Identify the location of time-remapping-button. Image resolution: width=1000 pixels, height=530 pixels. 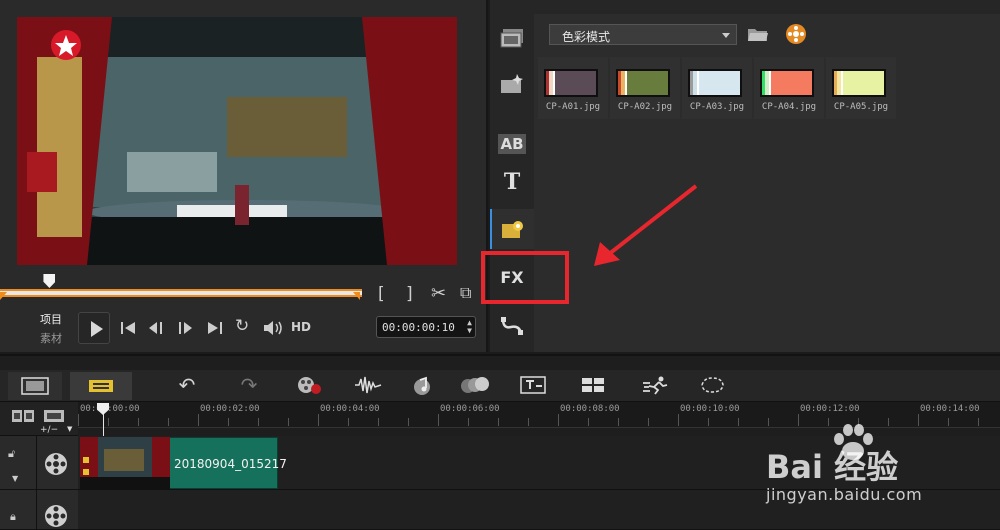
(656, 385).